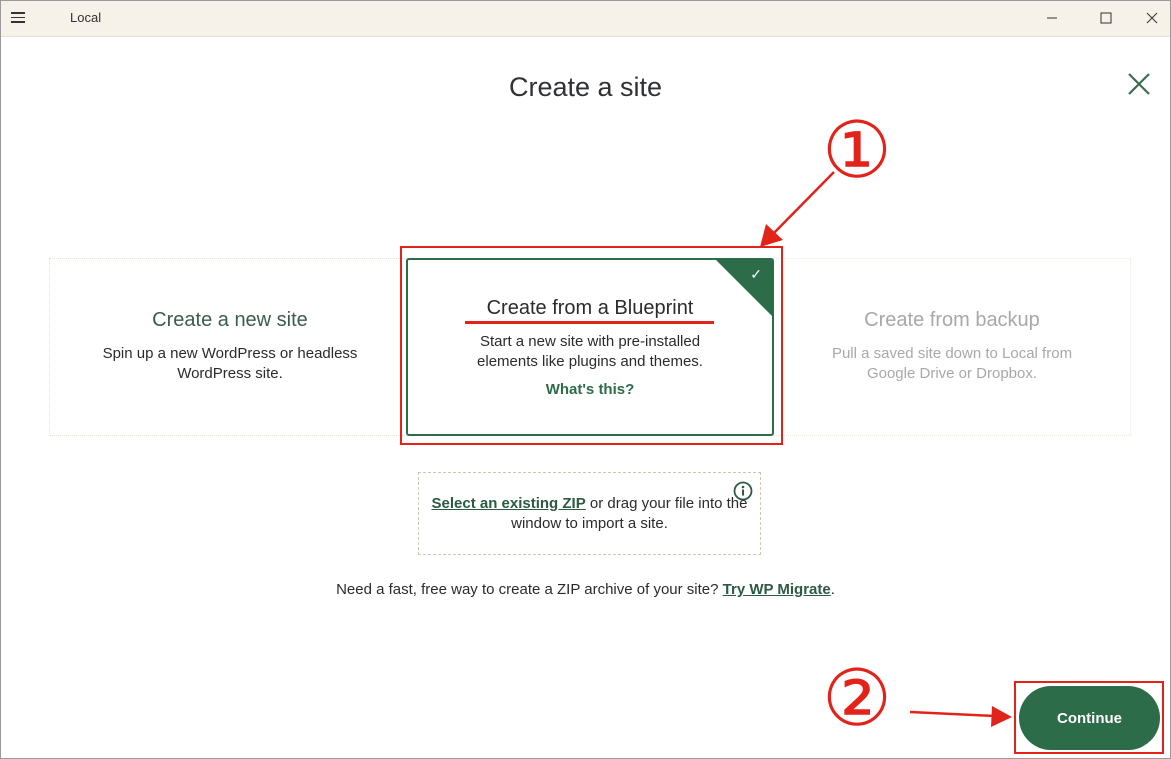  Describe the element at coordinates (509, 503) in the screenshot. I see `select-zip-link: Select an existing ZIP` at that location.